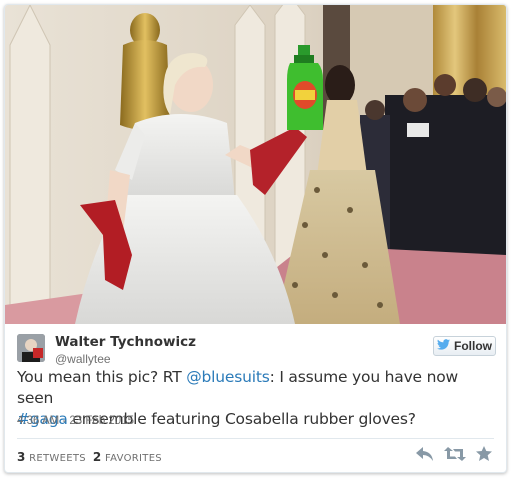 The image size is (513, 479). I want to click on divider, so click(255, 438).